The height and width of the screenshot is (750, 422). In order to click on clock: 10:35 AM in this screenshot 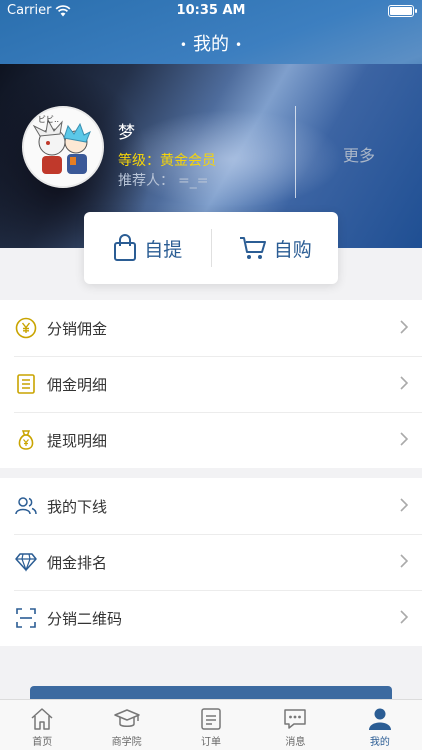, I will do `click(211, 10)`.